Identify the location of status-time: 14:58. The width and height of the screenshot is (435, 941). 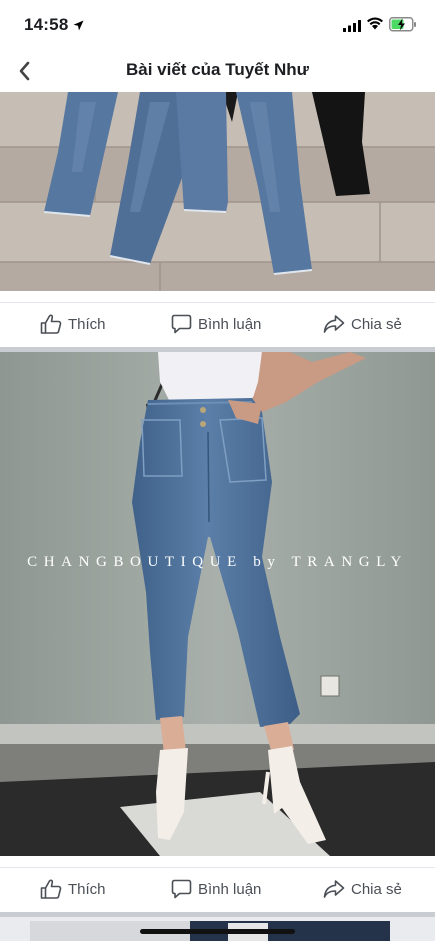
(46, 24).